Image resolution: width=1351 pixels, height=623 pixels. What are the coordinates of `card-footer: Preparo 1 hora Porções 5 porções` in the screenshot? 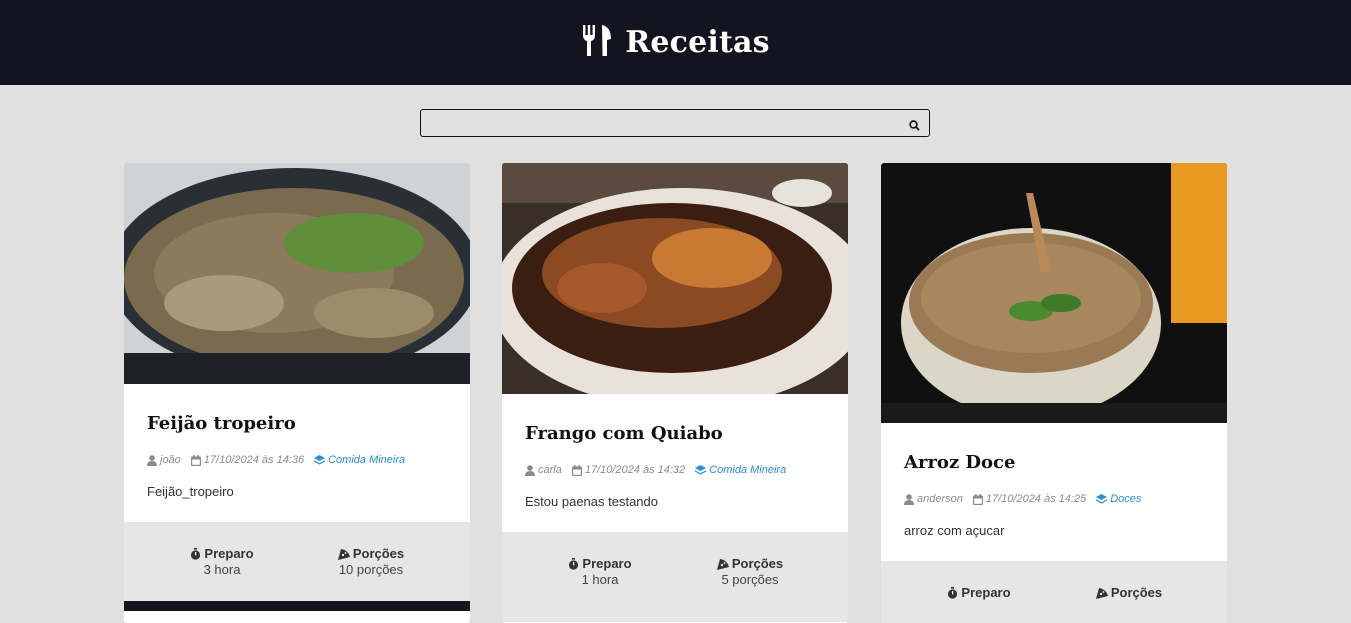 It's located at (675, 577).